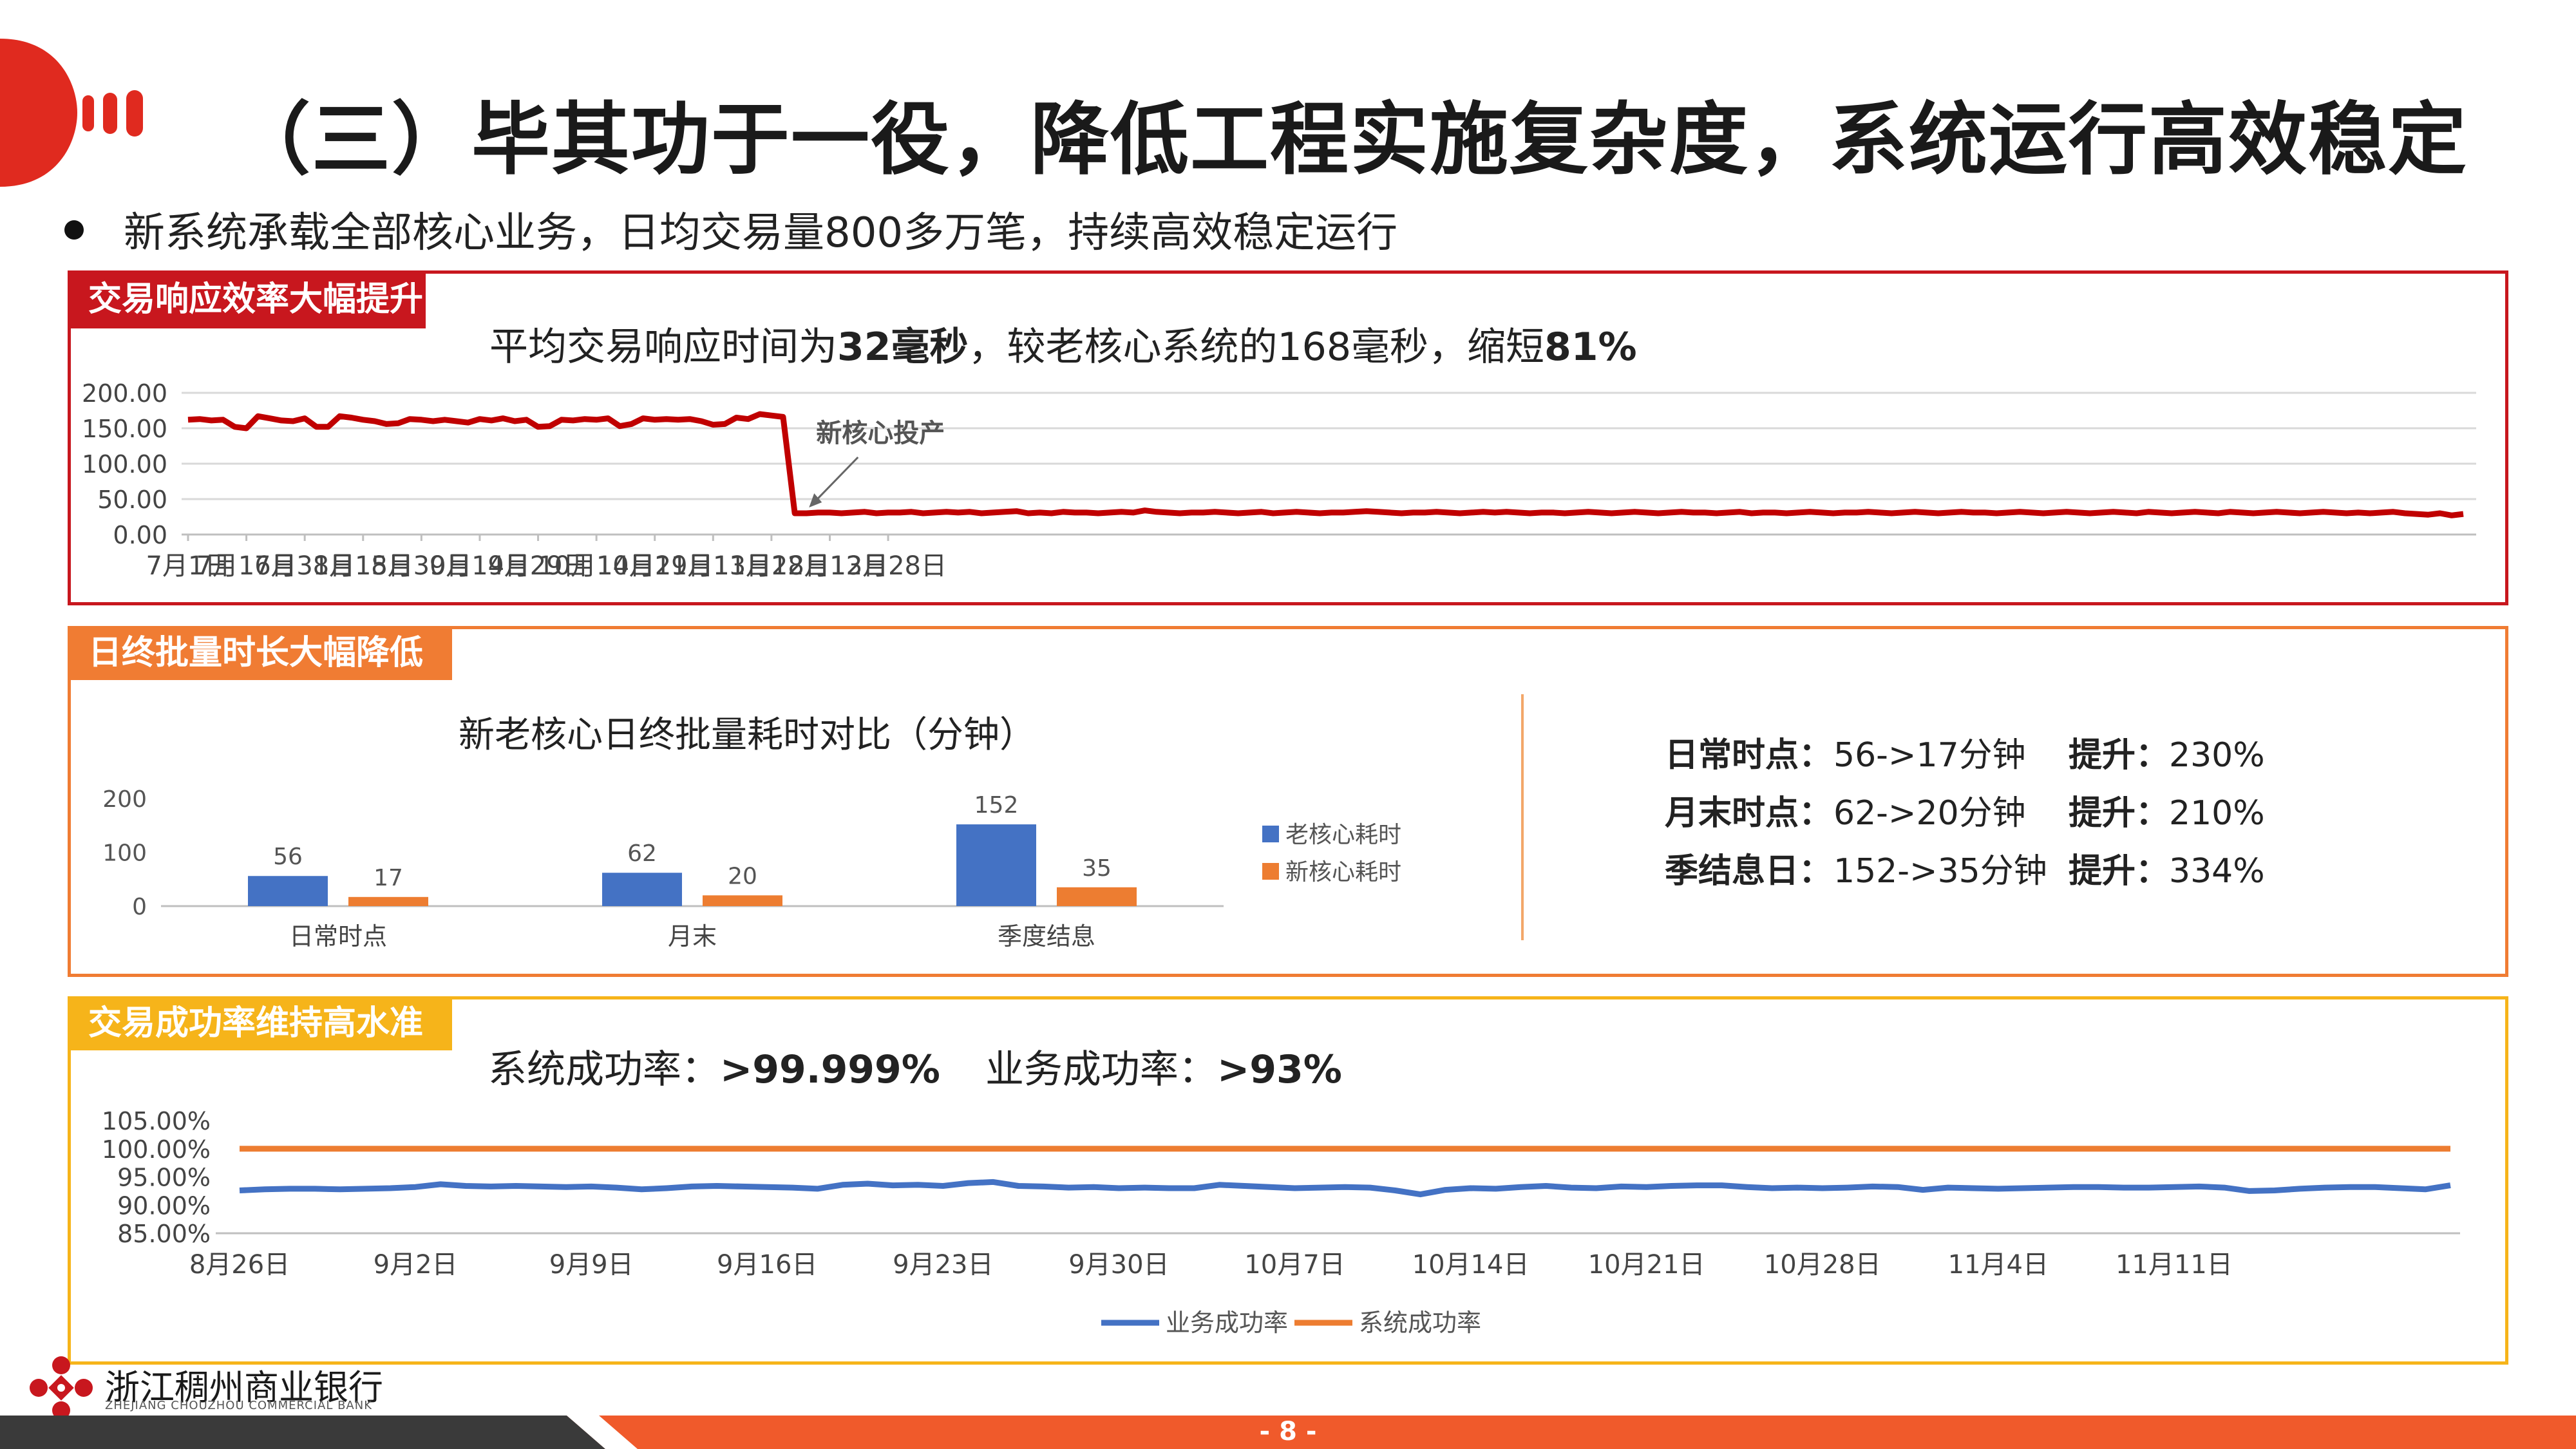 The height and width of the screenshot is (1449, 2576). What do you see at coordinates (1294, 1265) in the screenshot?
I see `x-tick-label: 10月7日` at bounding box center [1294, 1265].